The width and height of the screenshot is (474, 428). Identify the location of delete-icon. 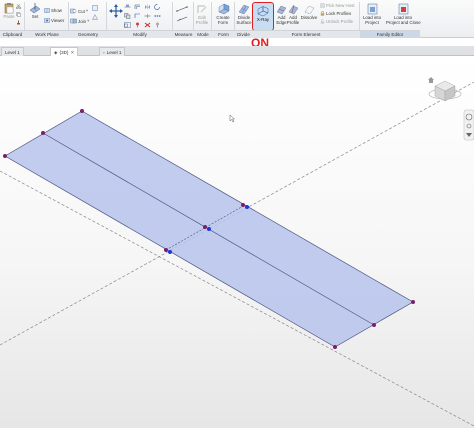
(147, 25).